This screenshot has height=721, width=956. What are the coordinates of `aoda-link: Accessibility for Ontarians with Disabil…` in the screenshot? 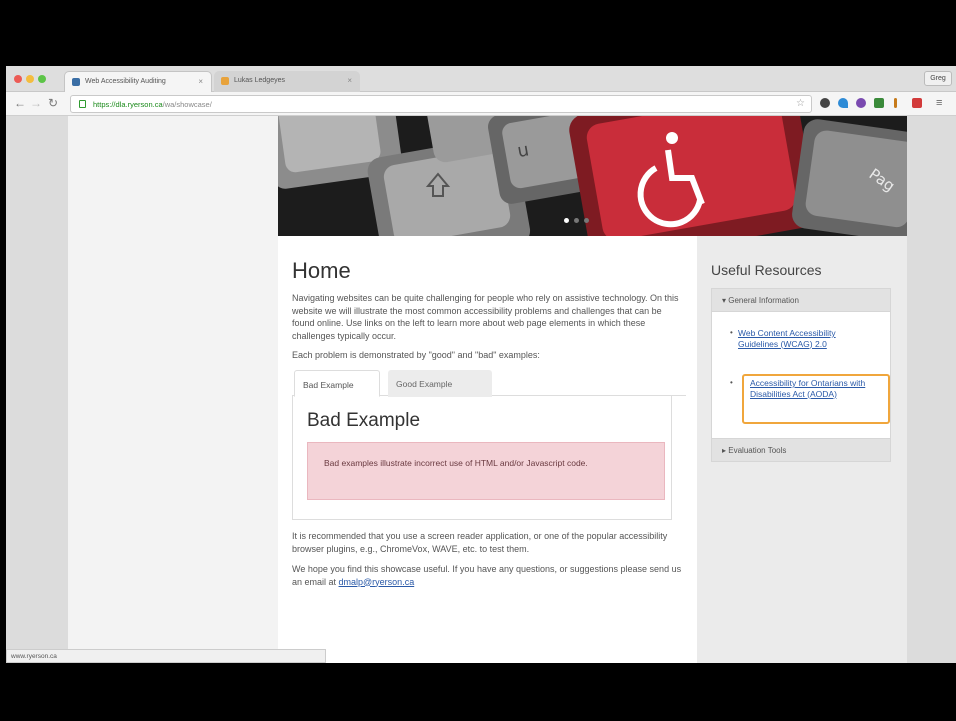 It's located at (818, 388).